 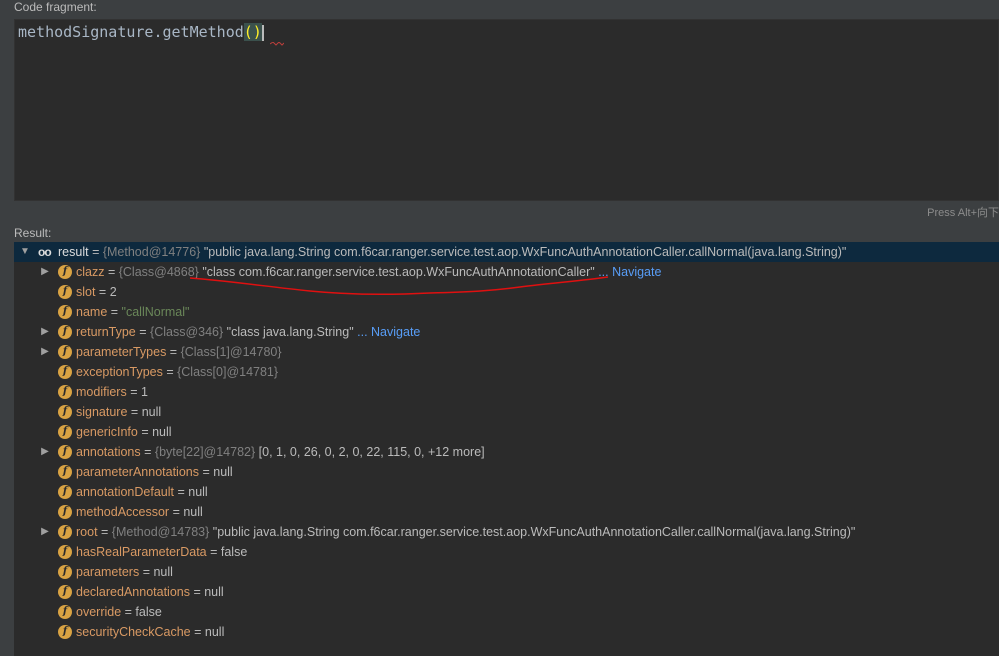 What do you see at coordinates (25, 252) in the screenshot?
I see `chevron-down-icon: ▼` at bounding box center [25, 252].